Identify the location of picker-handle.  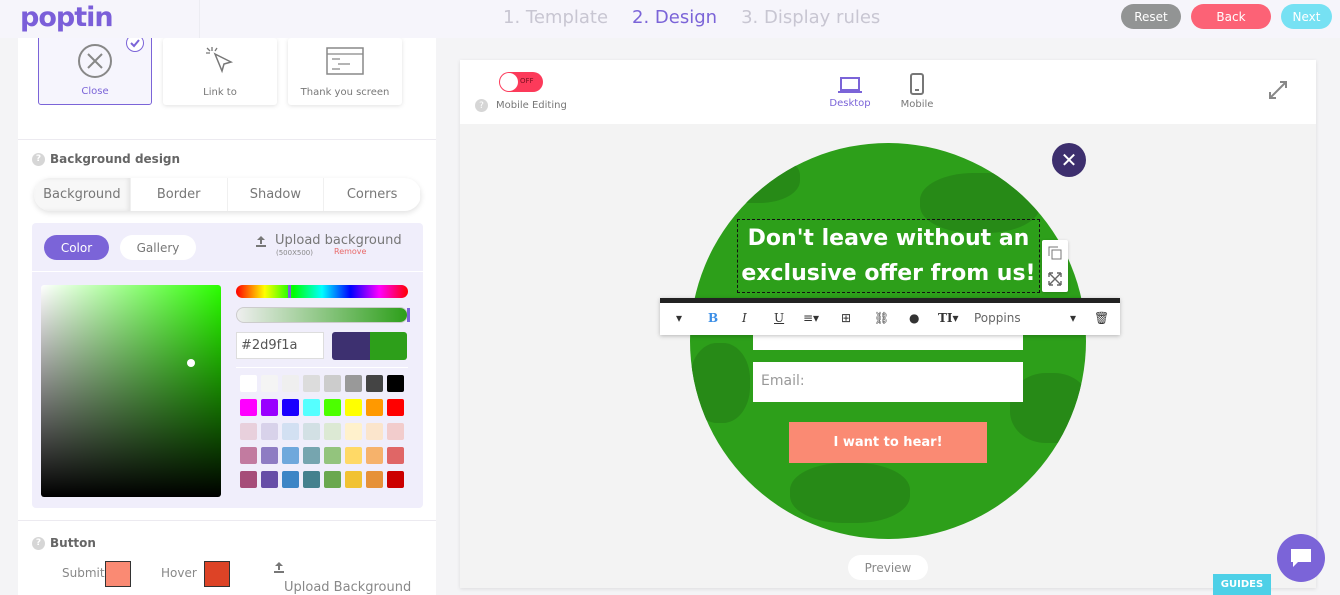
(191, 363).